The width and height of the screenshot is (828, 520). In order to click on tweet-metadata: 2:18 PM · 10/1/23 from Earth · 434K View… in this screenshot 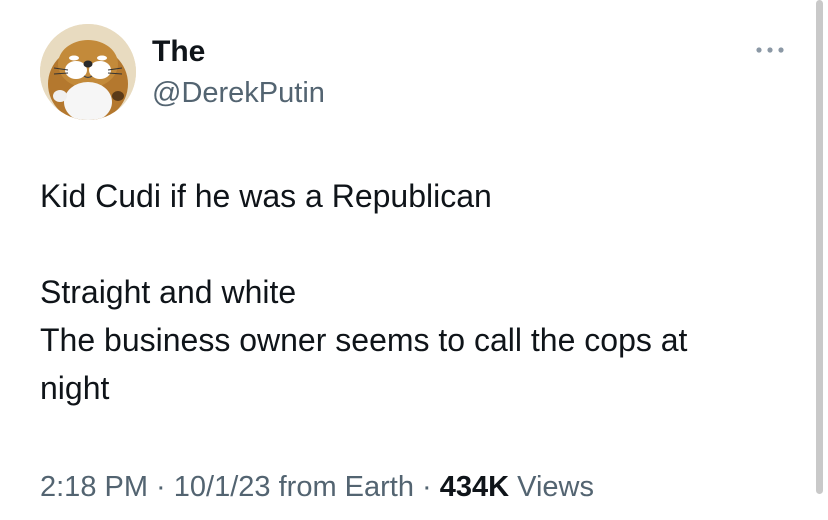, I will do `click(317, 487)`.